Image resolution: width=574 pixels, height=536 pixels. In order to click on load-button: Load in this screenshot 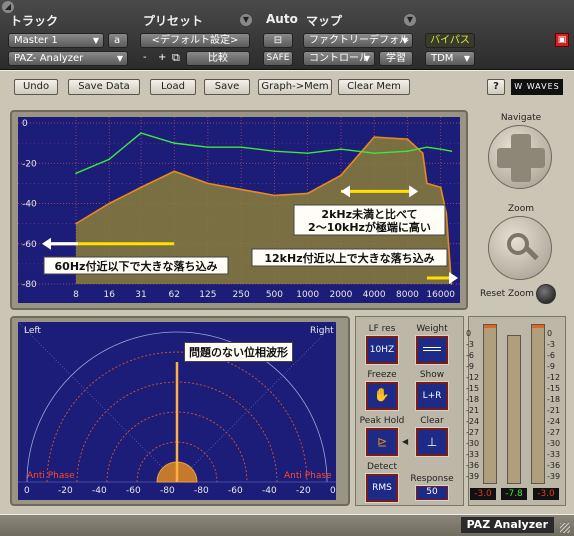, I will do `click(173, 87)`.